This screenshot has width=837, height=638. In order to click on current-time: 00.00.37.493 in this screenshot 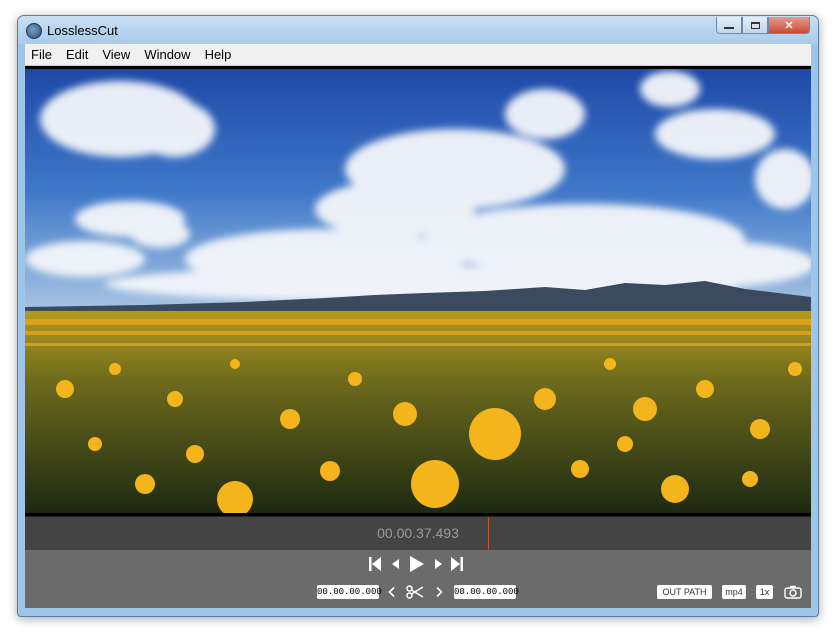, I will do `click(418, 533)`.